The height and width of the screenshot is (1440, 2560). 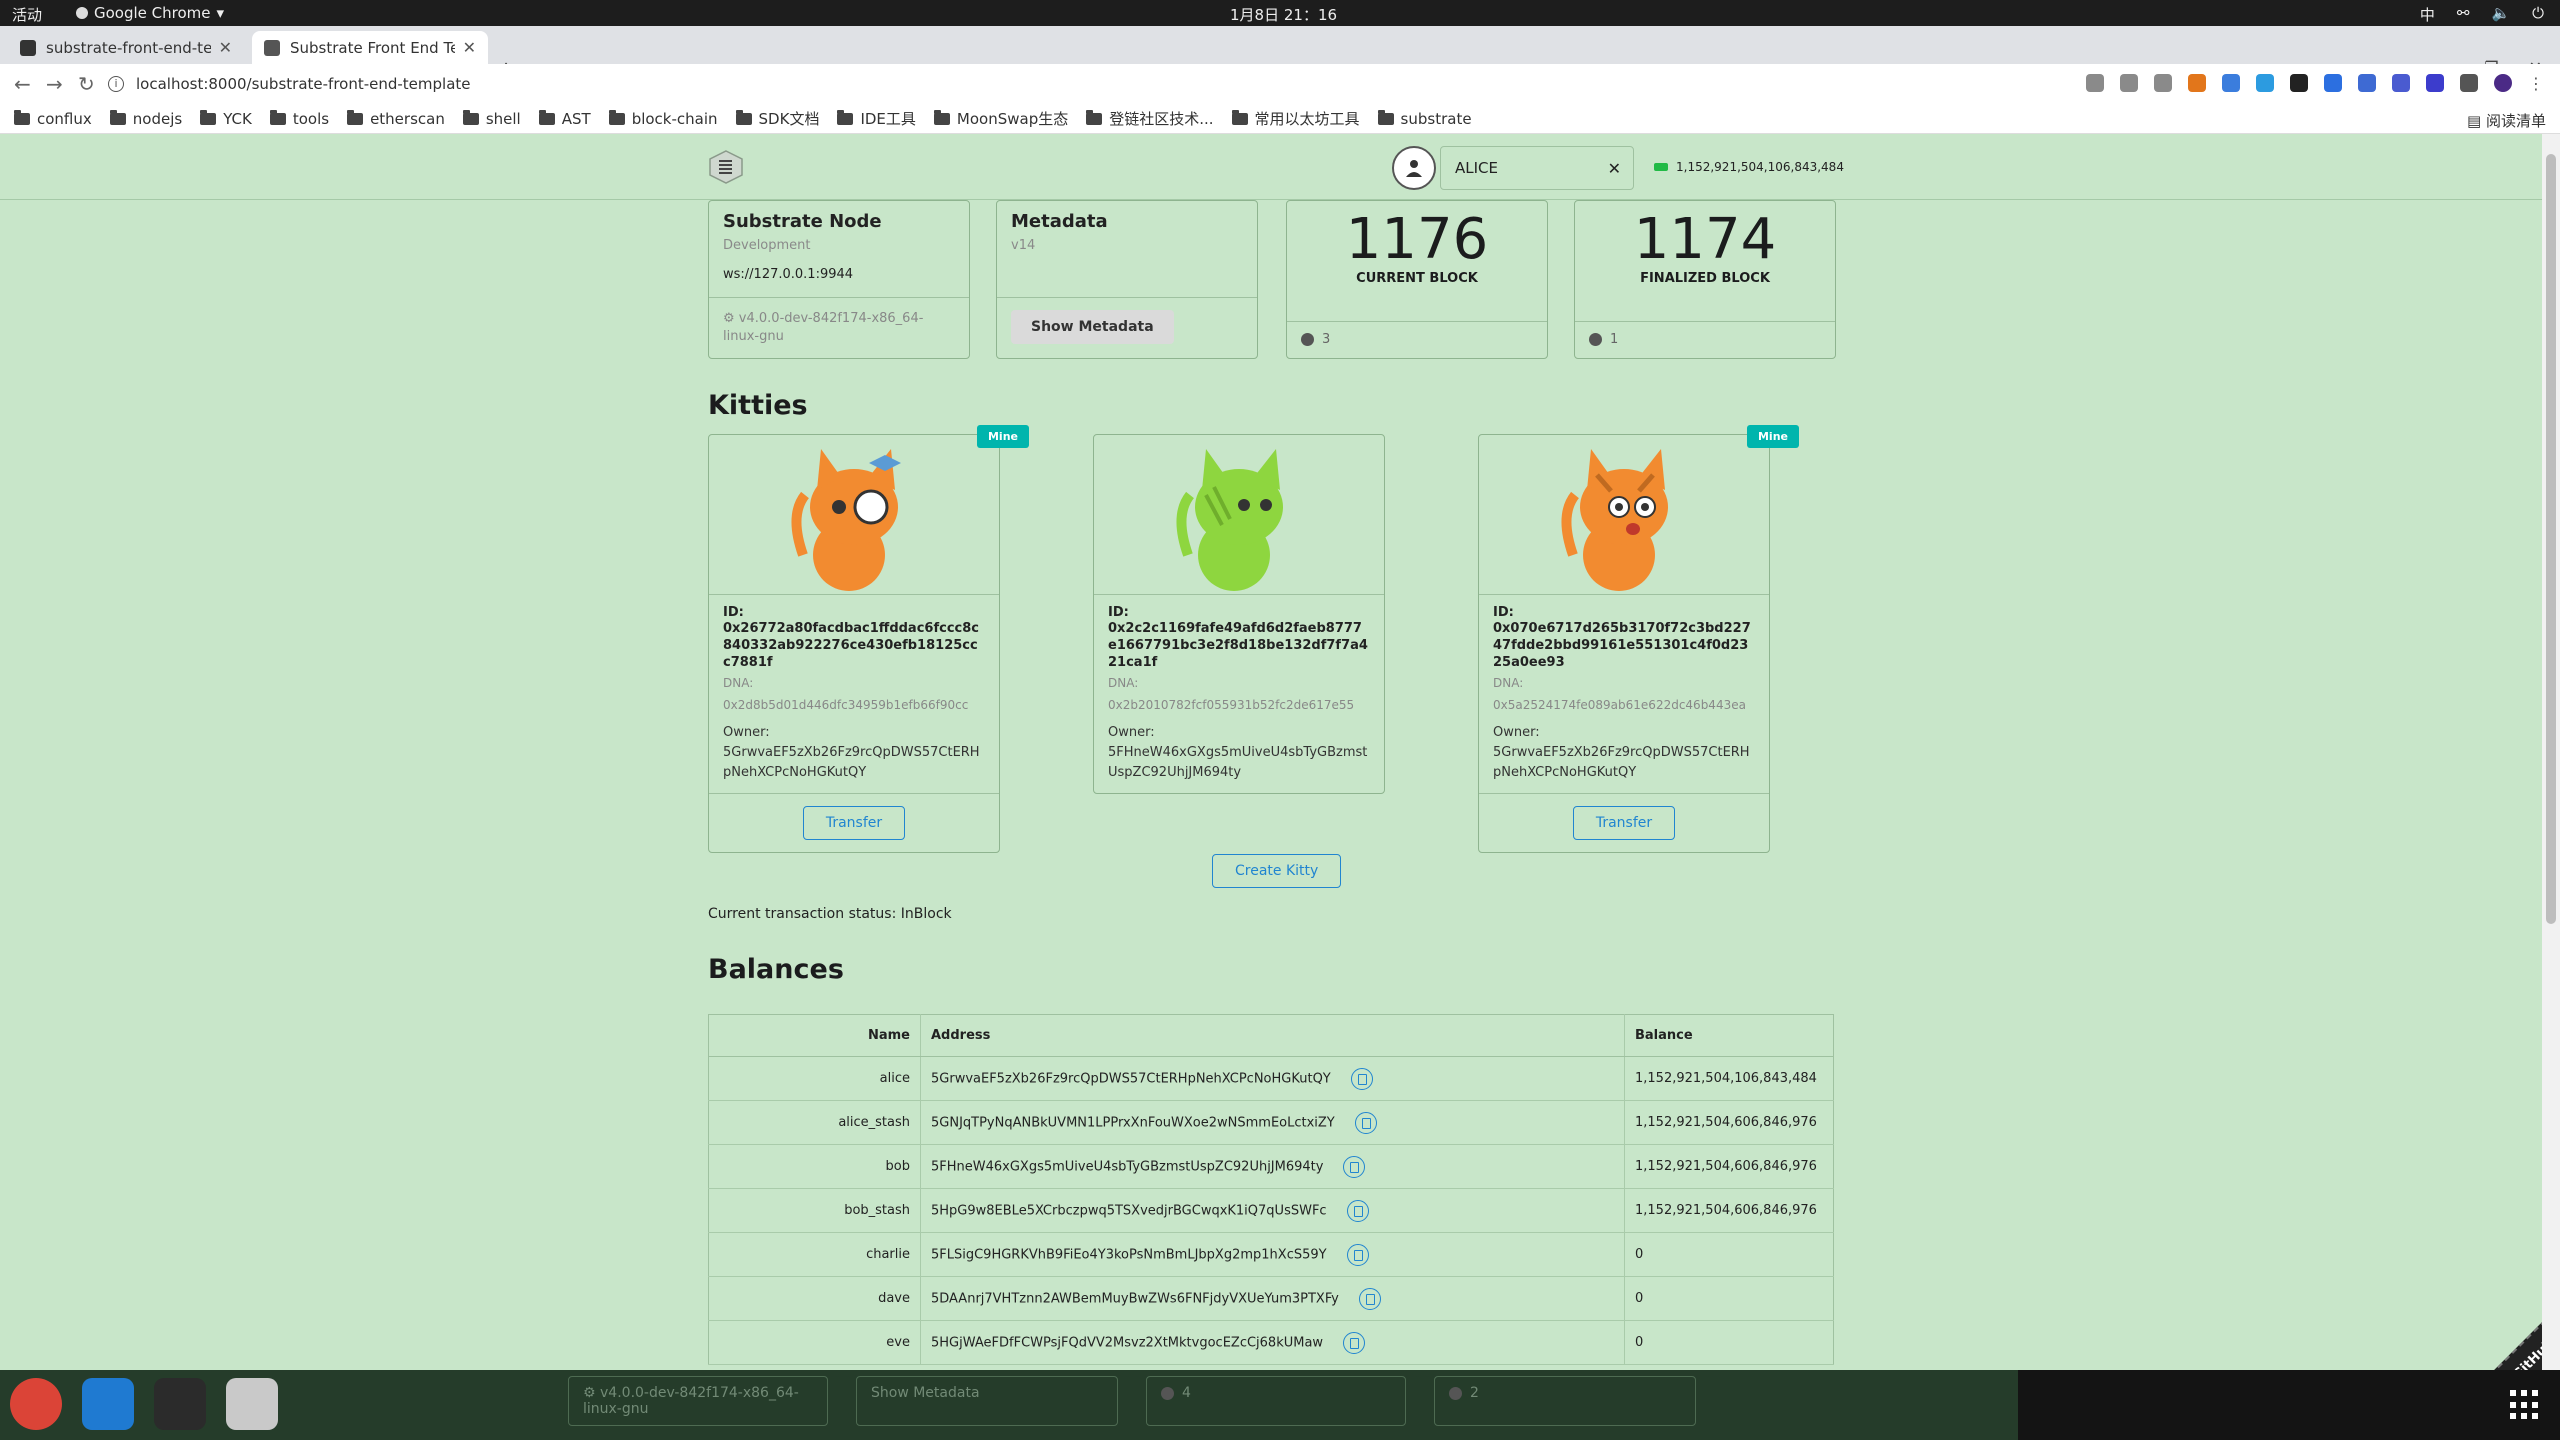 What do you see at coordinates (53, 118) in the screenshot?
I see `bookmark-folder: conflux` at bounding box center [53, 118].